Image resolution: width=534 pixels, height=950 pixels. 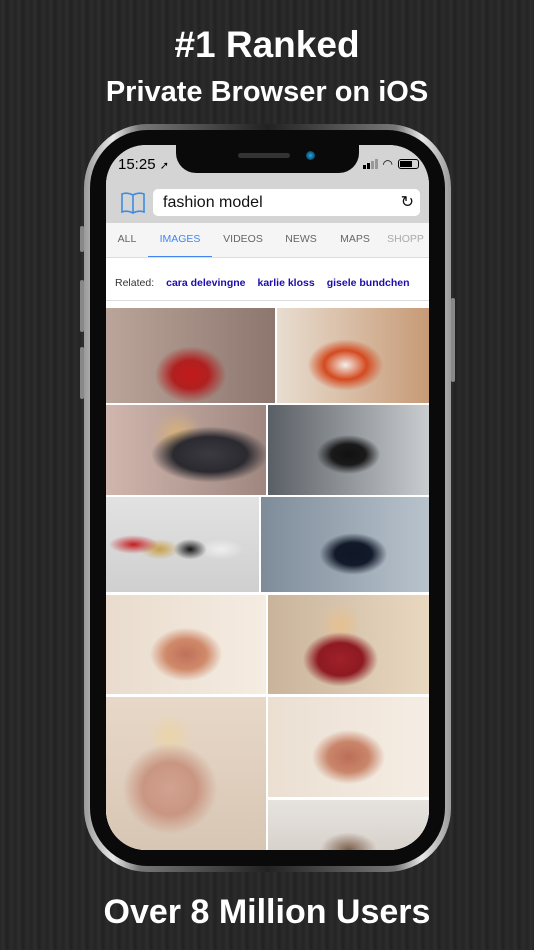 What do you see at coordinates (405, 240) in the screenshot?
I see `tab-shopping: SHOPP` at bounding box center [405, 240].